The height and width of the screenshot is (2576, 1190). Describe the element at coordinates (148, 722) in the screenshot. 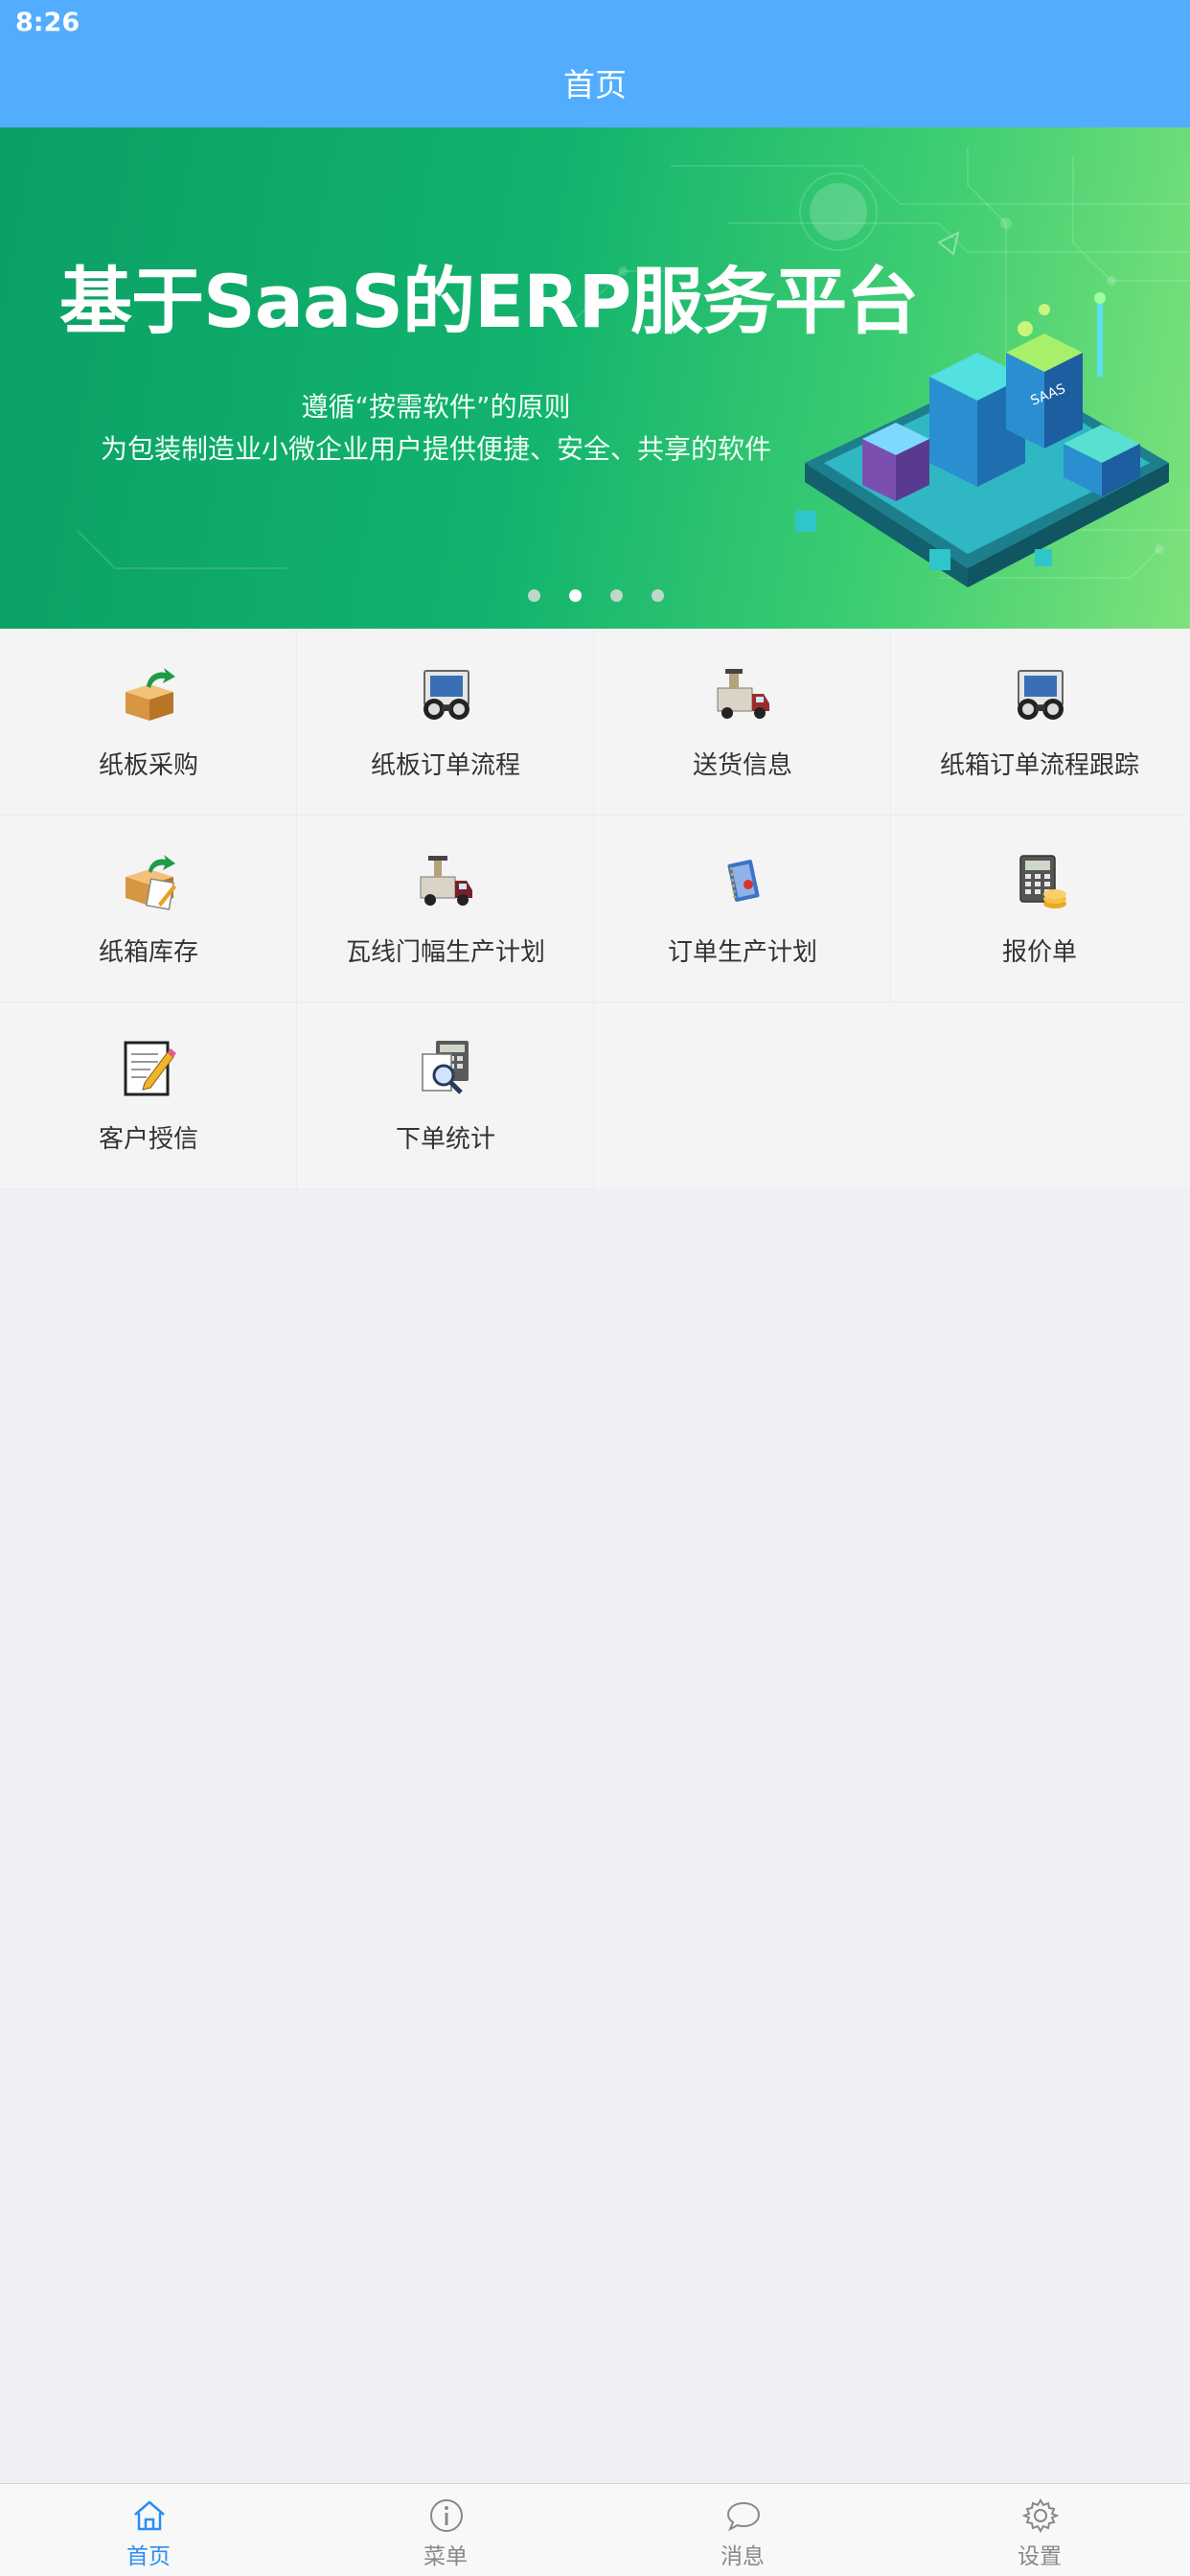

I see `menu-item-cardboard-purchase: 纸板采购` at that location.